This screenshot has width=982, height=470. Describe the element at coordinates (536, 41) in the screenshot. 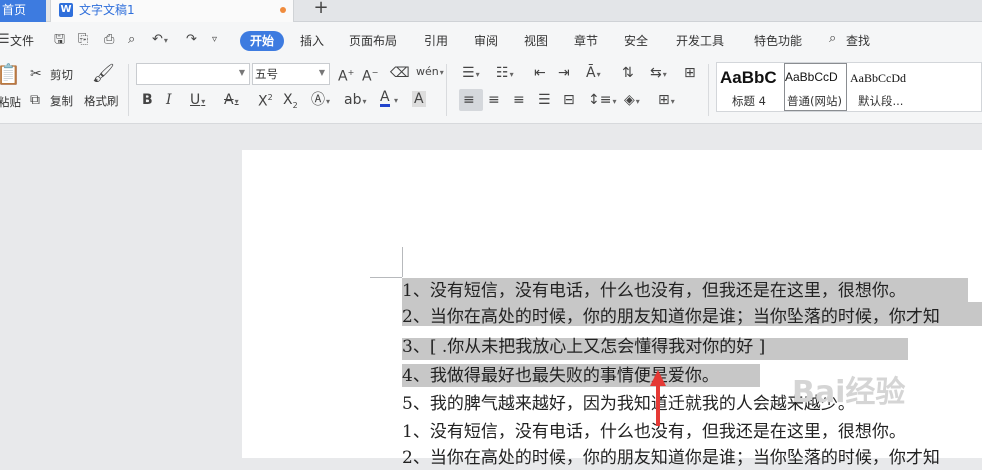

I see `menu-view: 视图` at that location.